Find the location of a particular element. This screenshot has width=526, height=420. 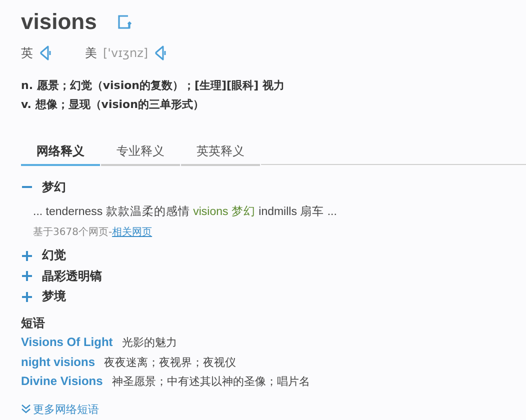

definition-text: v. 想像；显现（vision的三单形式） is located at coordinates (113, 105).